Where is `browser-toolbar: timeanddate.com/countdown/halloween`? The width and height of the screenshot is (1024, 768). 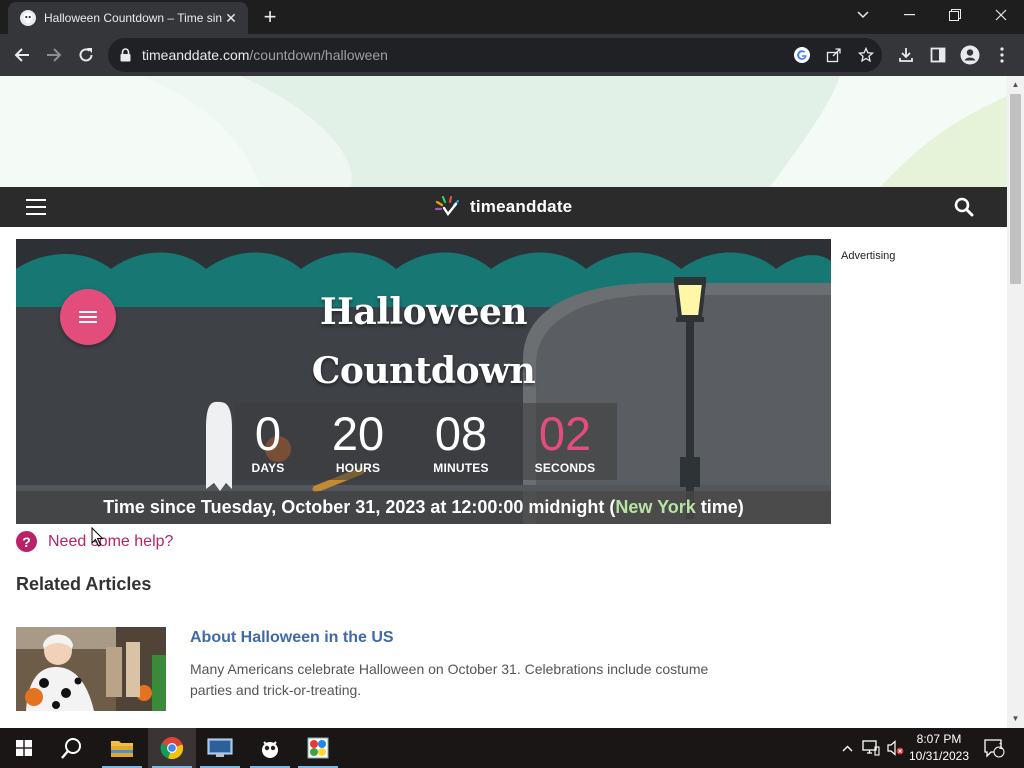 browser-toolbar: timeanddate.com/countdown/halloween is located at coordinates (512, 55).